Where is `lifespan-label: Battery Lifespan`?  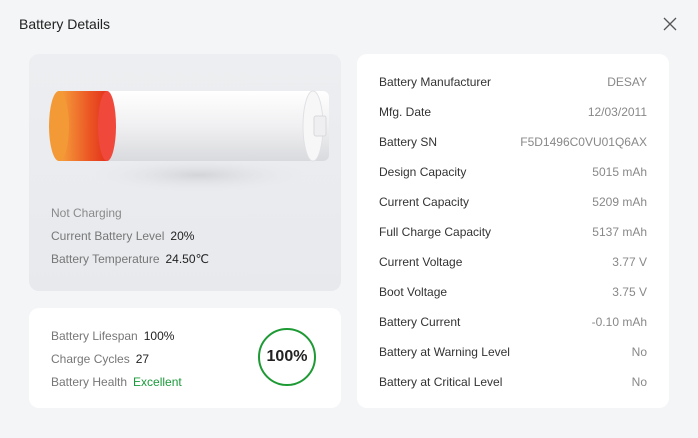
lifespan-label: Battery Lifespan is located at coordinates (94, 336).